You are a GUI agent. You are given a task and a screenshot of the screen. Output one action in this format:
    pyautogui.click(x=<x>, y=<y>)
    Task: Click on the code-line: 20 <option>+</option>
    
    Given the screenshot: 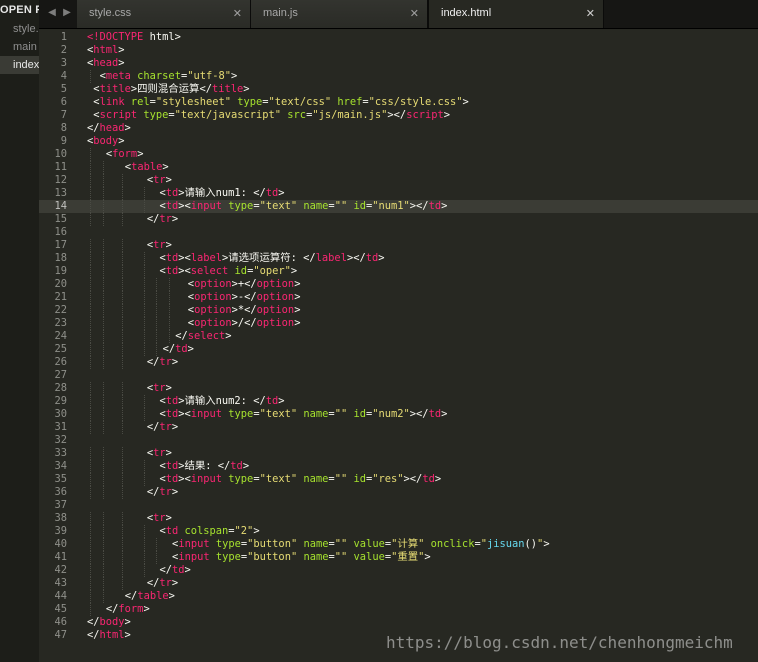 What is the action you would take?
    pyautogui.click(x=398, y=284)
    